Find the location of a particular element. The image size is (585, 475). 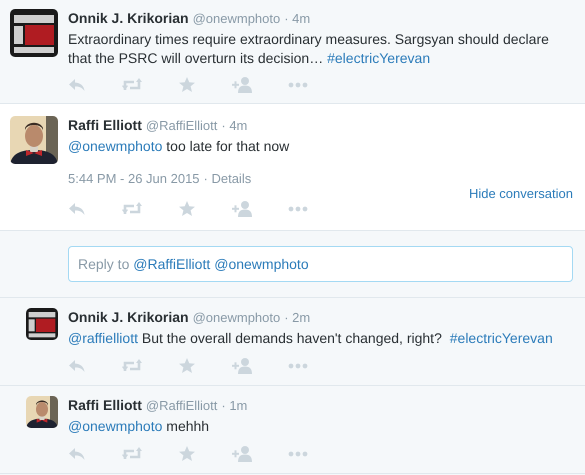

tweet-time: · 2m is located at coordinates (297, 318).